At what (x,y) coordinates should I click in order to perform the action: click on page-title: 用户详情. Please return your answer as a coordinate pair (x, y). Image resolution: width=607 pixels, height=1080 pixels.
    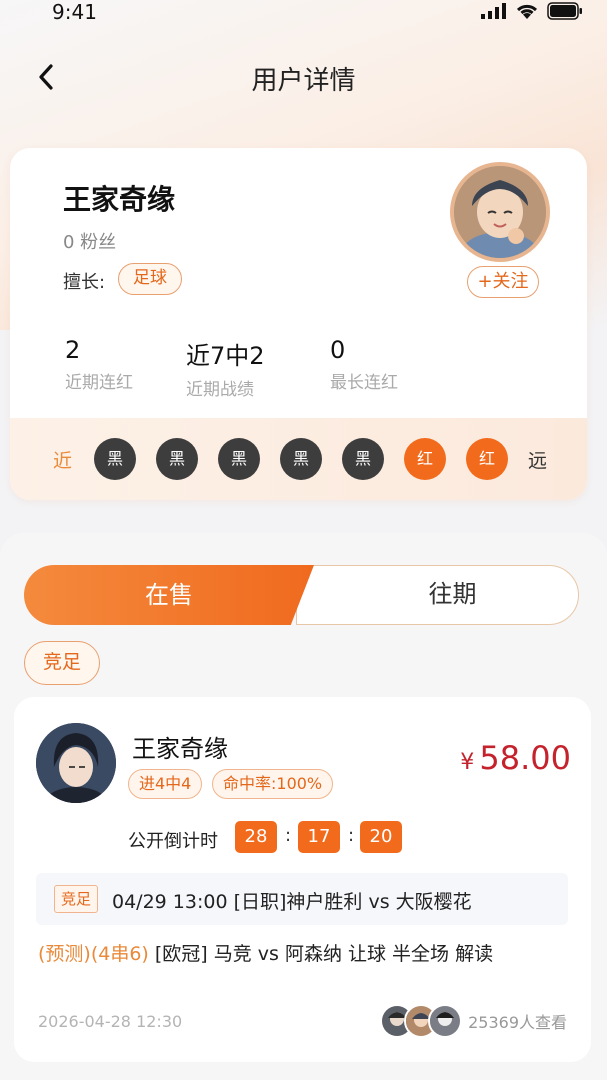
    Looking at the image, I should click on (303, 81).